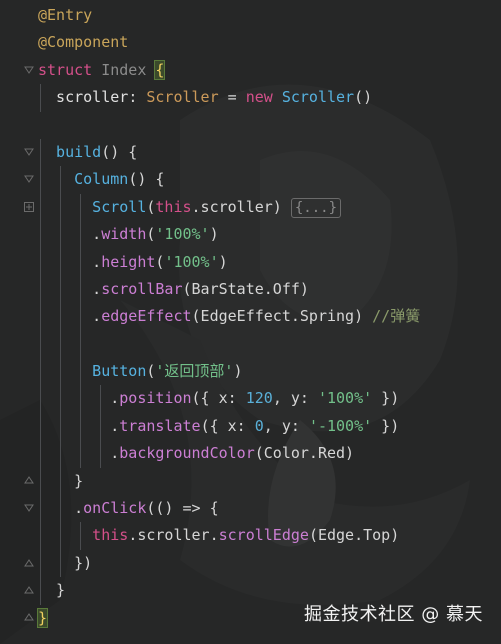  I want to click on code-token: Scroll, so click(92, 206).